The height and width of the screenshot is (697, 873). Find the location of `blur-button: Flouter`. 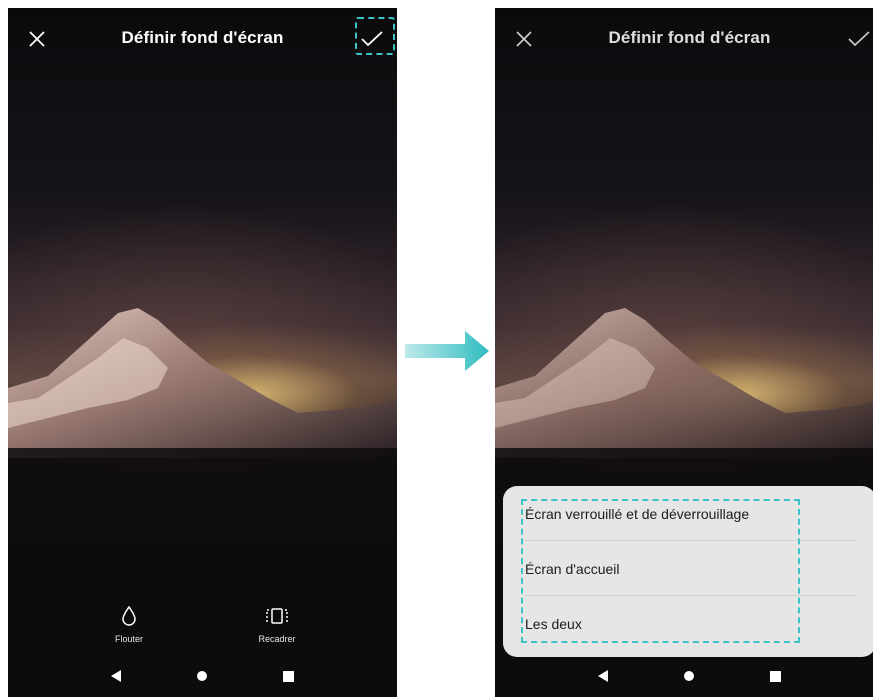

blur-button: Flouter is located at coordinates (129, 624).